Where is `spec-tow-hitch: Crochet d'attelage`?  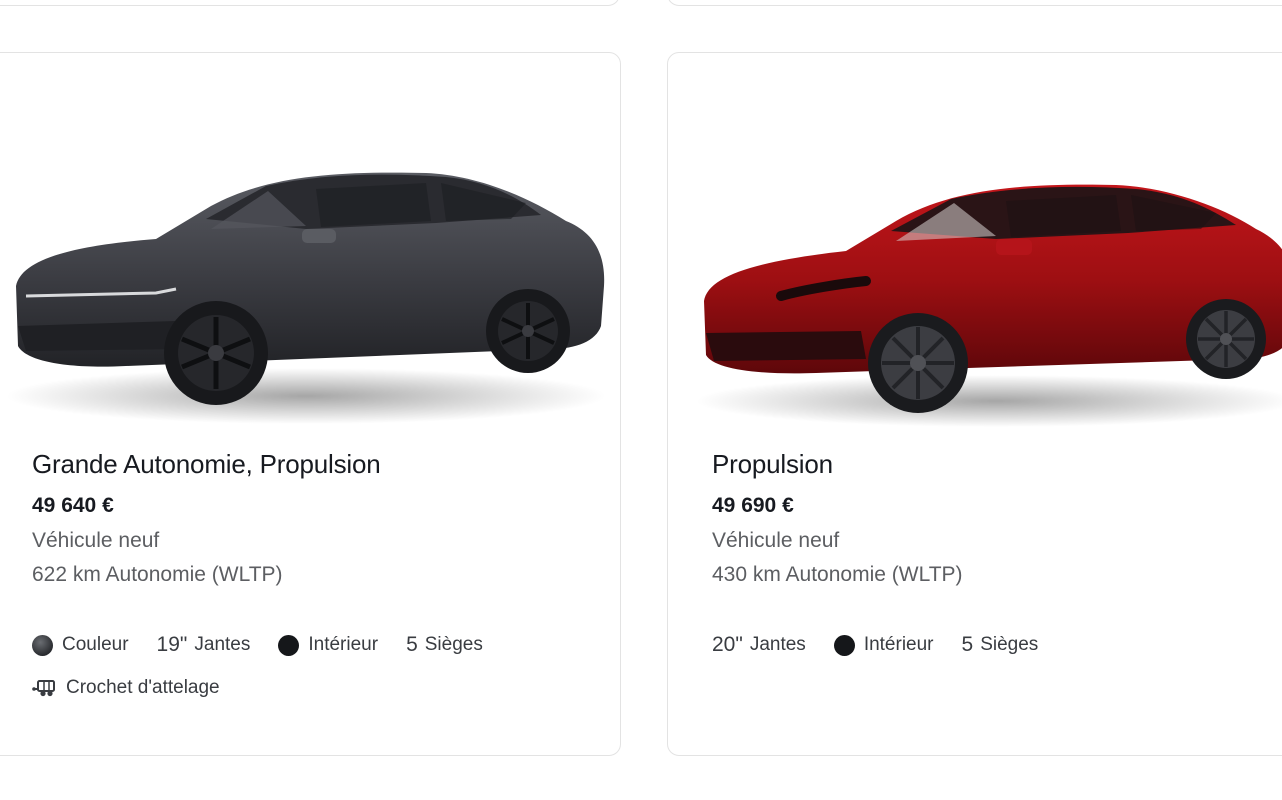
spec-tow-hitch: Crochet d'attelage is located at coordinates (271, 688).